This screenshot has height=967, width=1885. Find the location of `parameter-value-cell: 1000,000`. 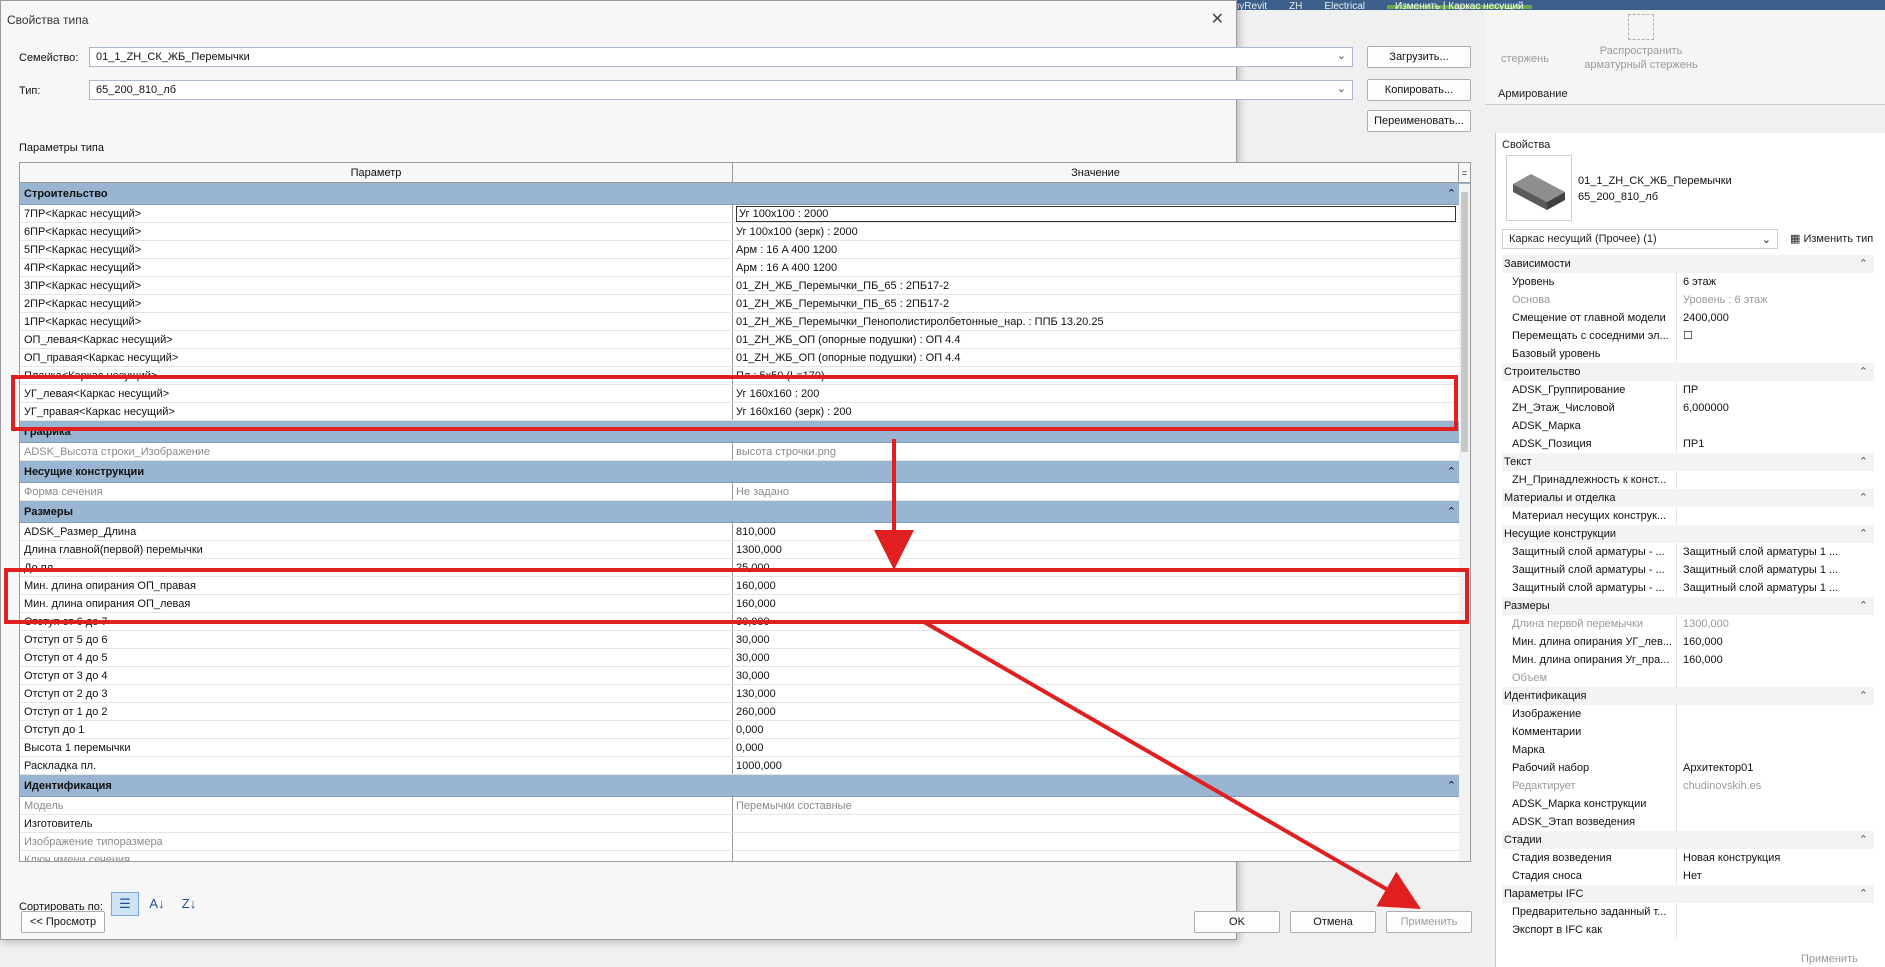

parameter-value-cell: 1000,000 is located at coordinates (1096, 765).